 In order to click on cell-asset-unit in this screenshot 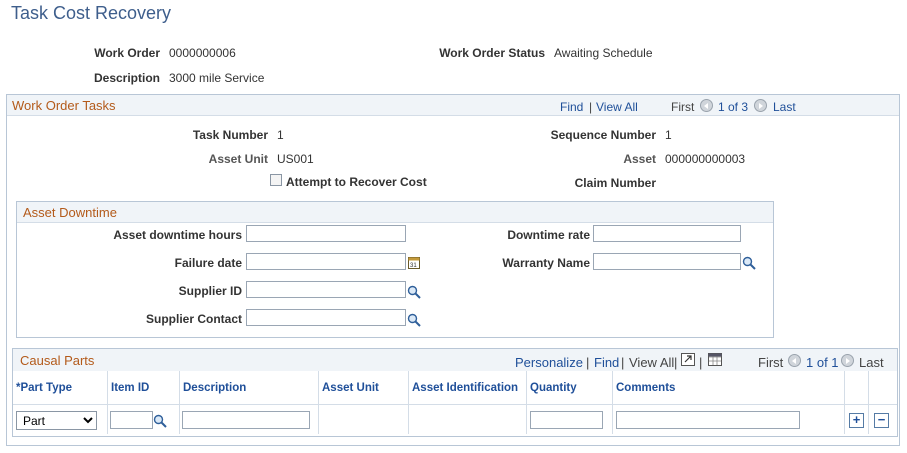, I will do `click(364, 419)`.